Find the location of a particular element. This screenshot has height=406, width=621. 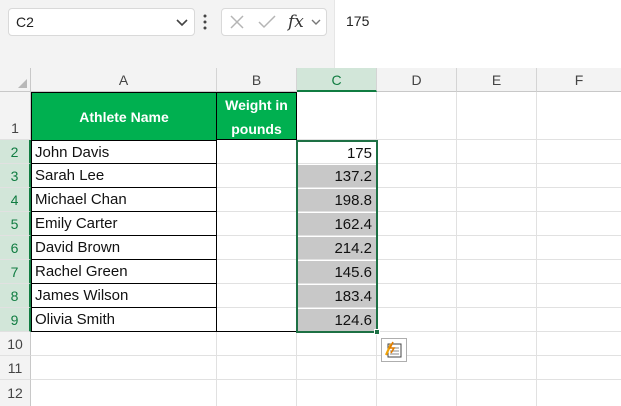

quick-analysis-icon is located at coordinates (393, 349).